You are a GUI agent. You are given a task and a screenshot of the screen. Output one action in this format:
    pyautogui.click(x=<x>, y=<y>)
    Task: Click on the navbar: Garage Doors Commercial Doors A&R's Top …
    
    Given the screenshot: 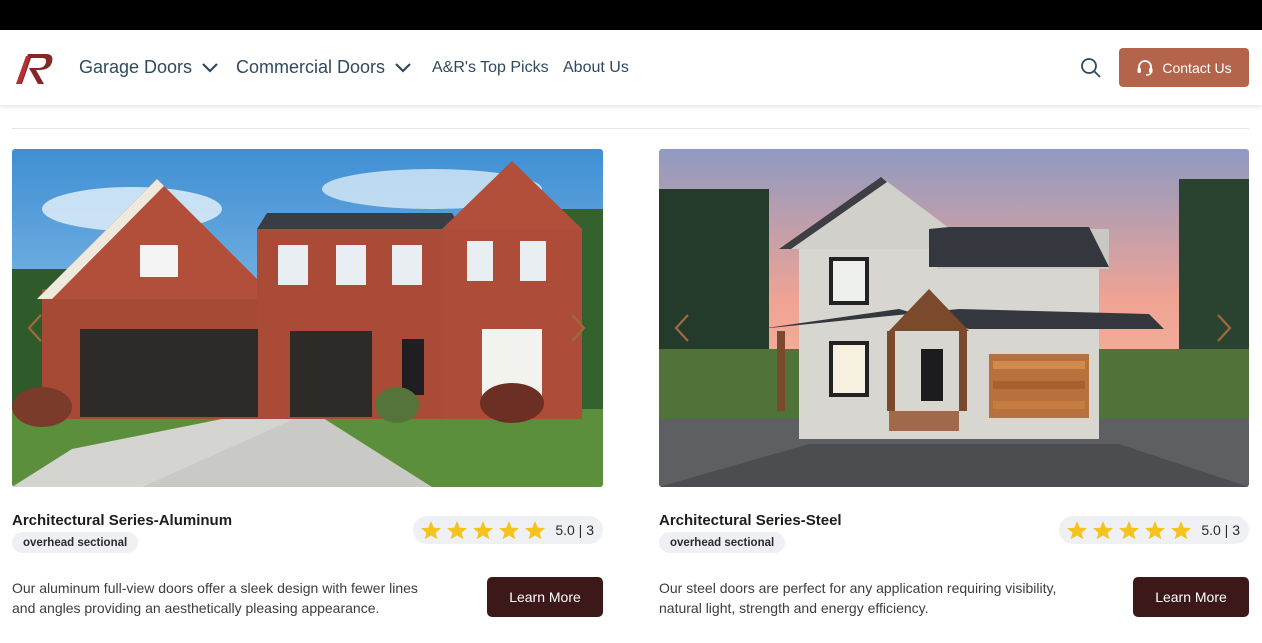 What is the action you would take?
    pyautogui.click(x=631, y=67)
    